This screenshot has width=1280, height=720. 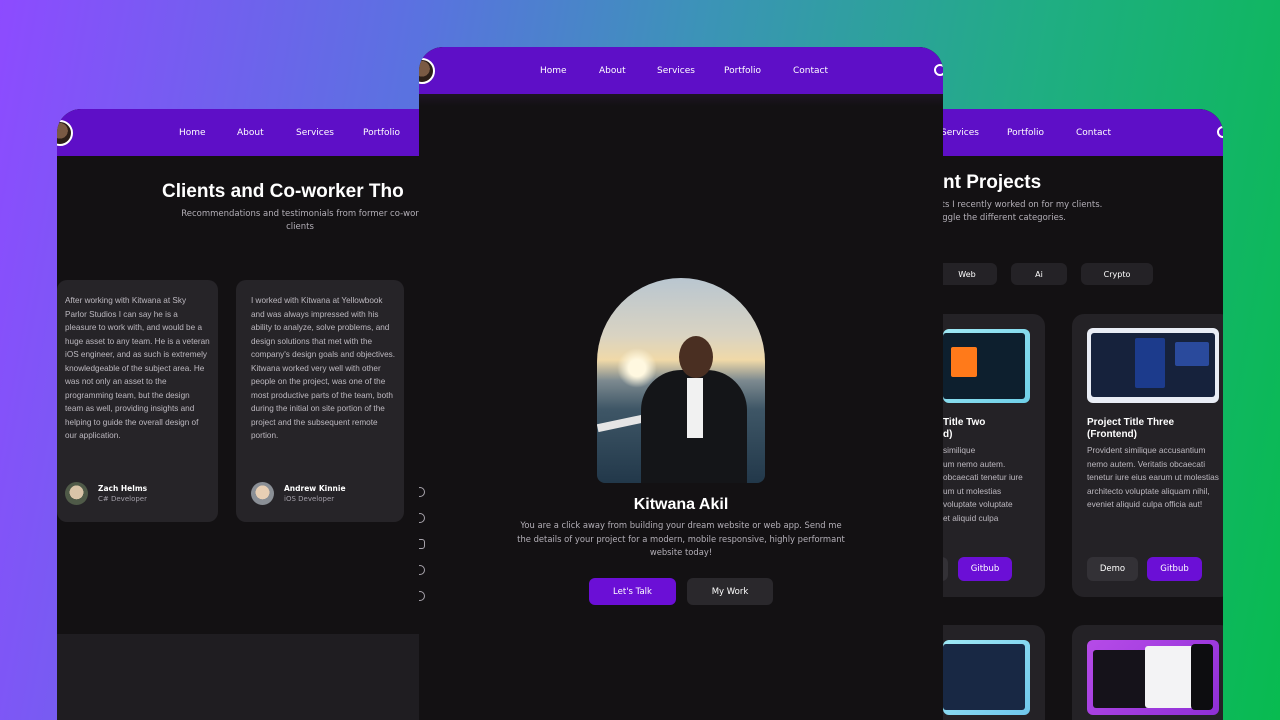 I want to click on project-title: Title Two d), so click(x=964, y=428).